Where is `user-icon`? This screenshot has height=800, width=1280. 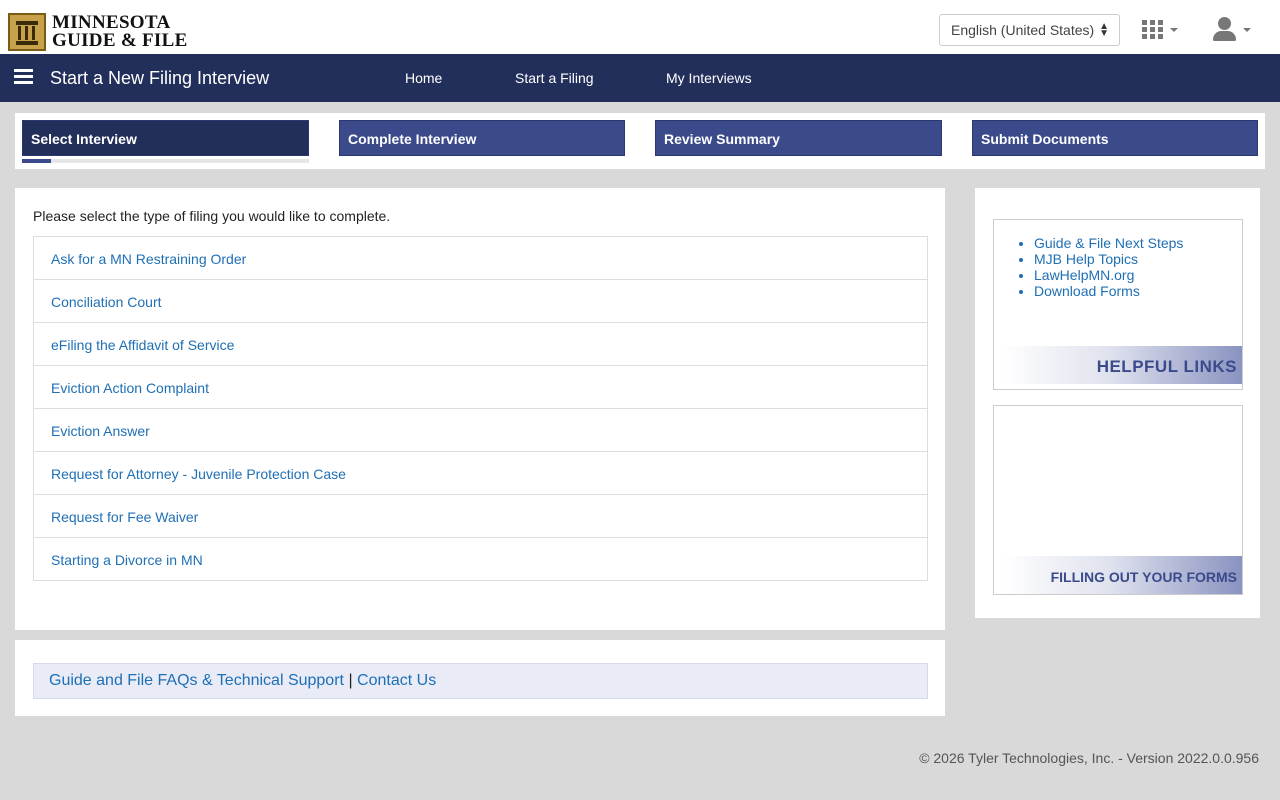 user-icon is located at coordinates (1224, 23).